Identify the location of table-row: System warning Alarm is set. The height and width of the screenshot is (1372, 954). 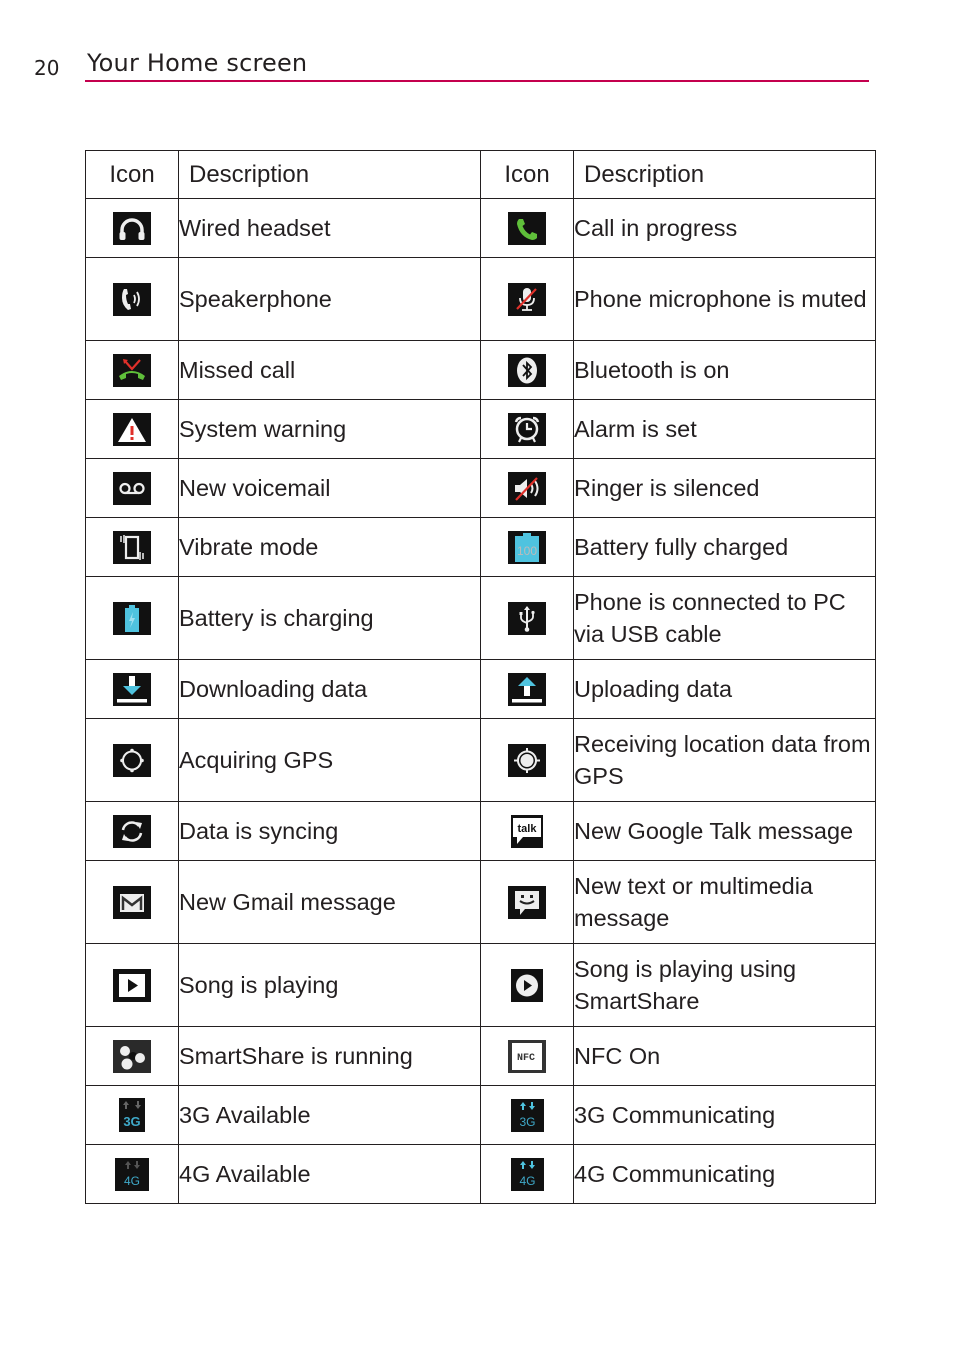
(480, 429).